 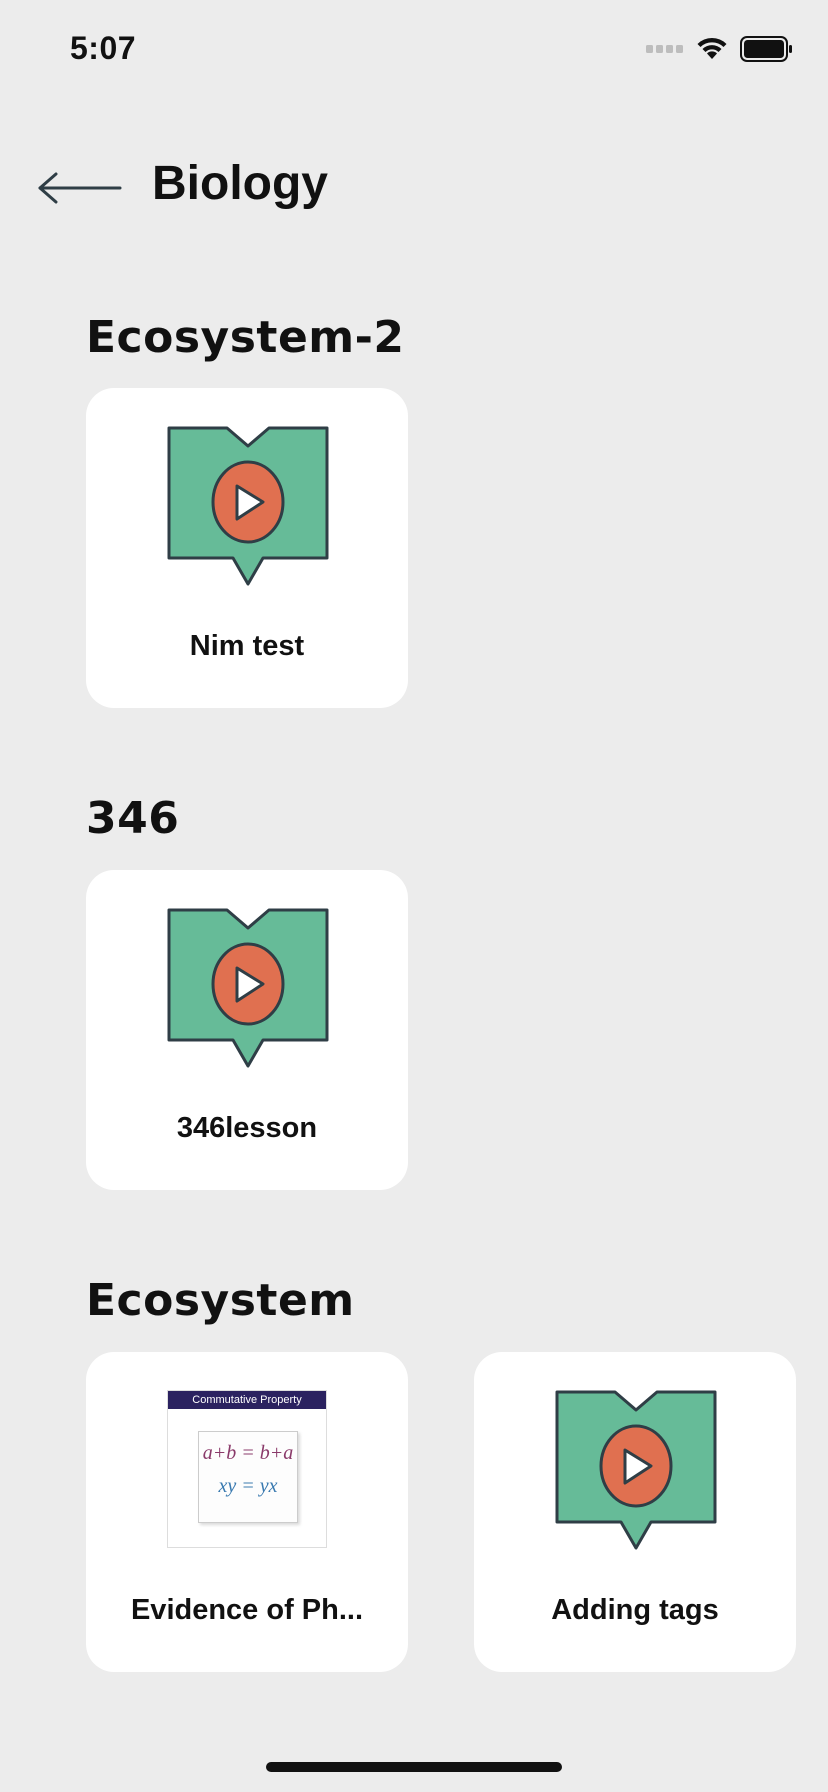 I want to click on card-label: Adding tags, so click(x=635, y=1610).